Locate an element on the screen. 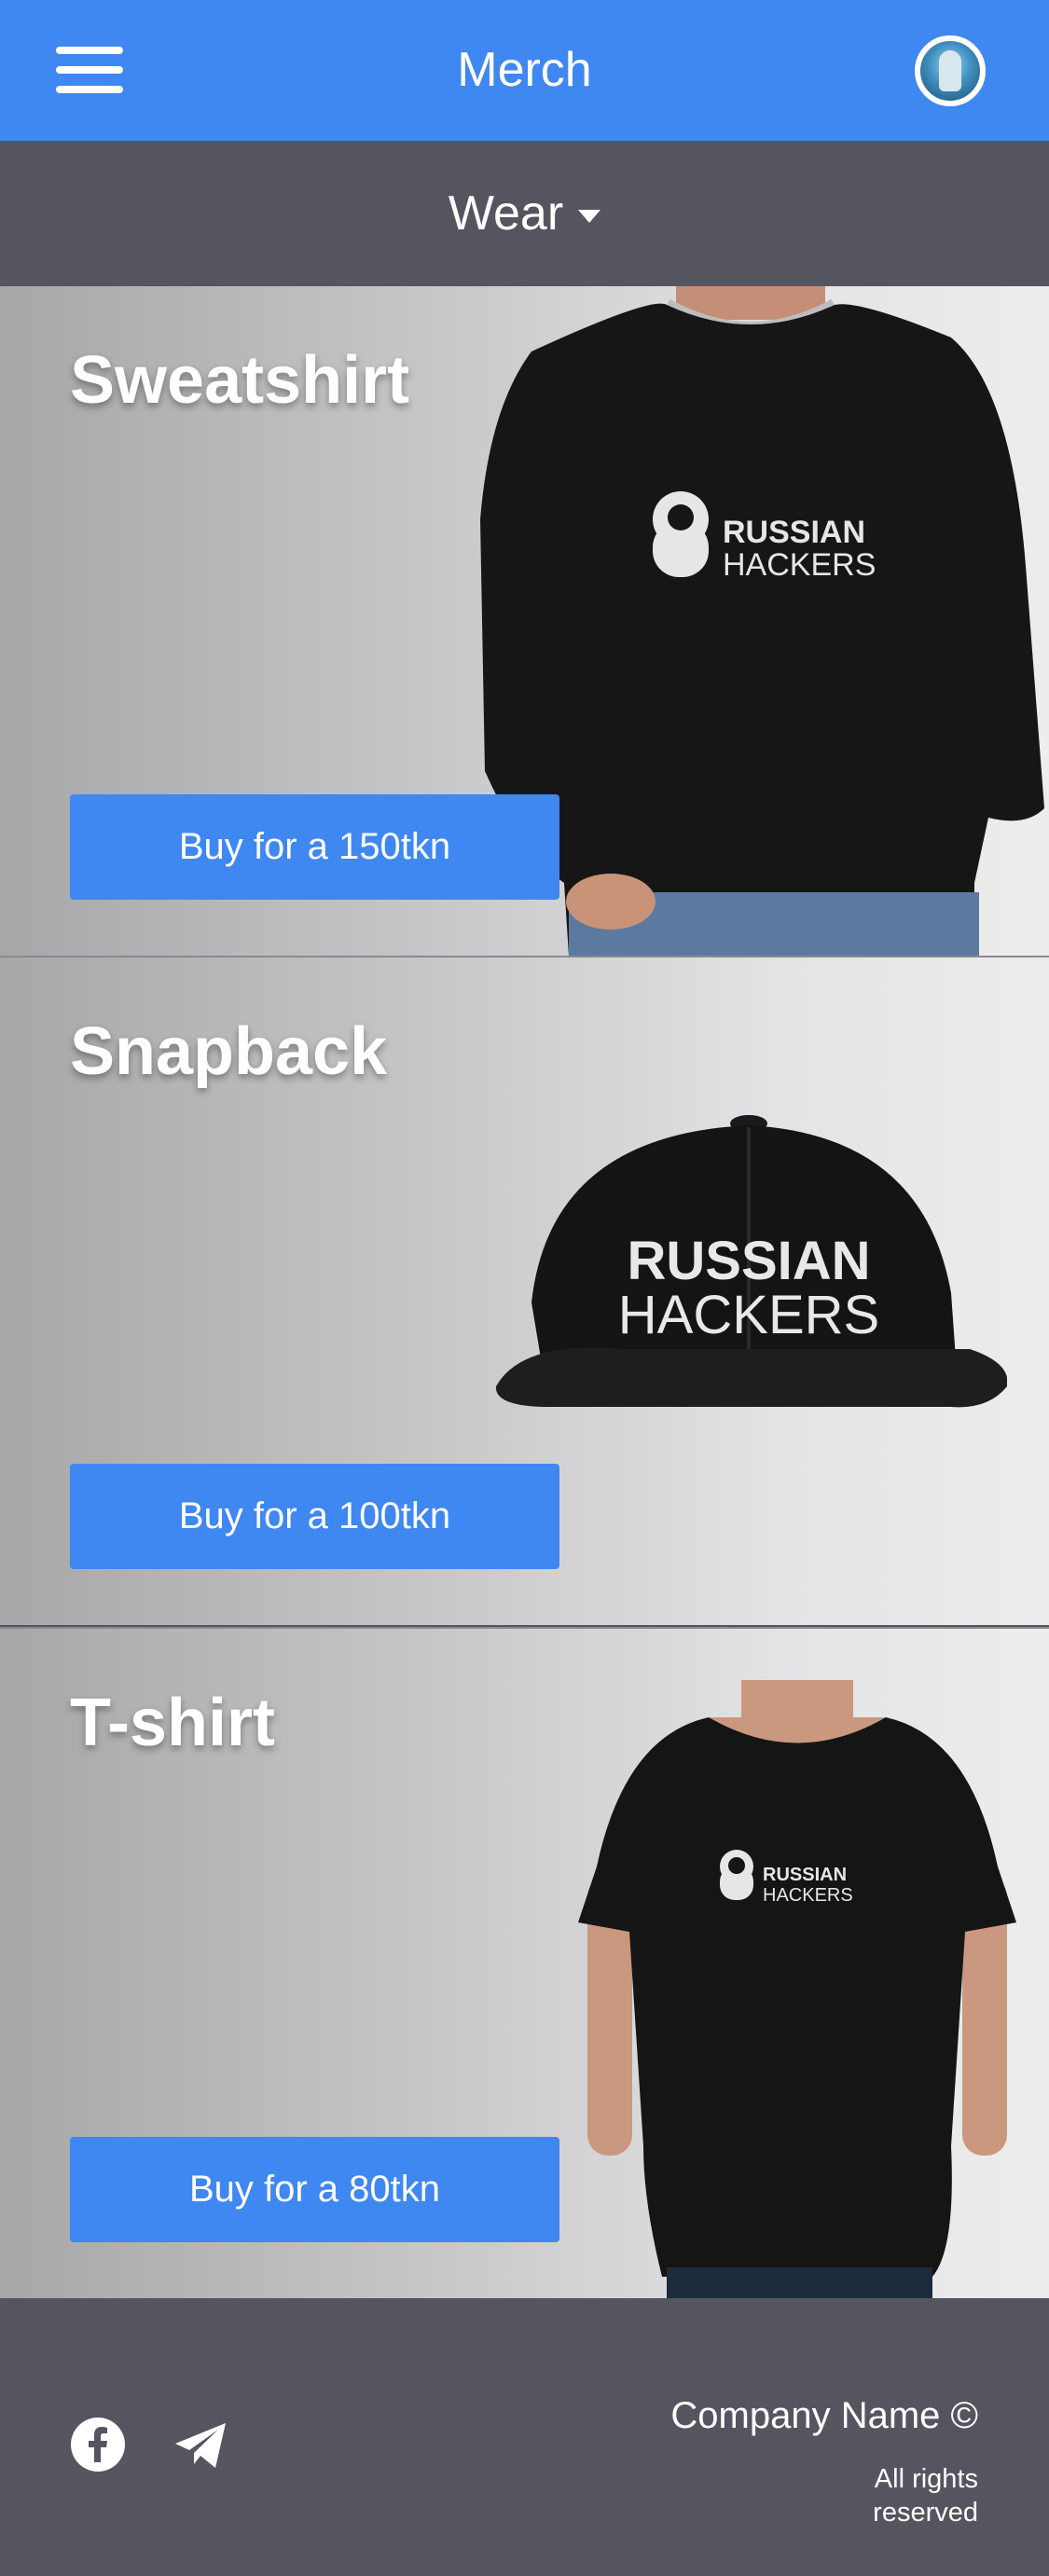 The image size is (1049, 2576). product-title: Sweatshirt is located at coordinates (240, 380).